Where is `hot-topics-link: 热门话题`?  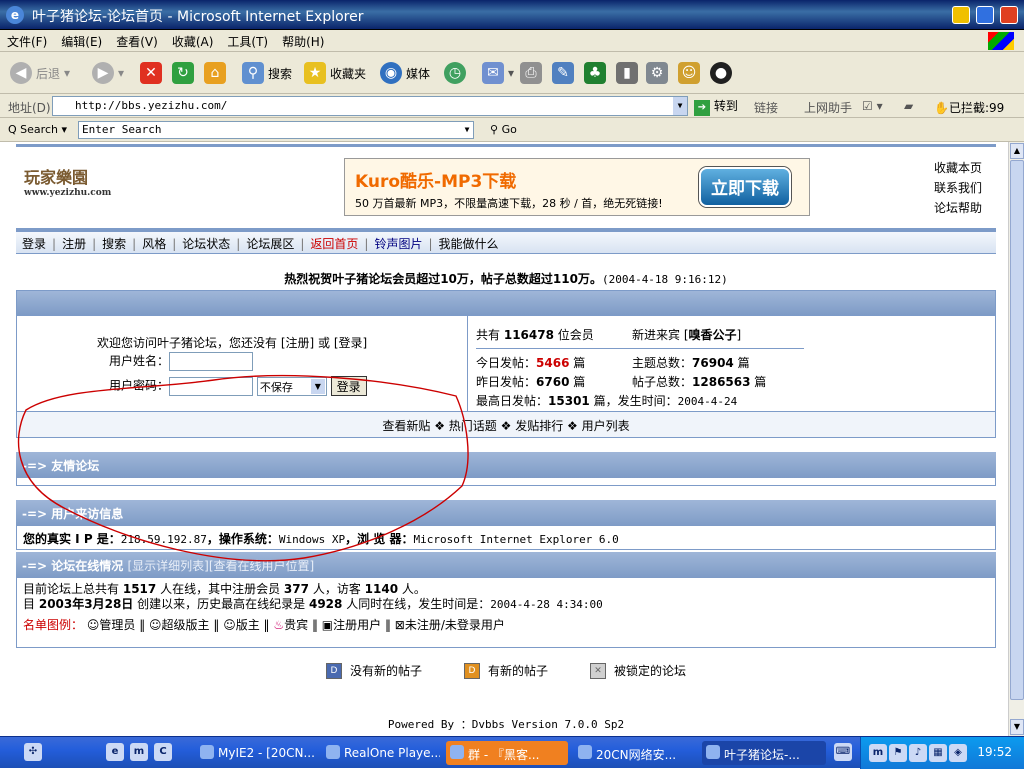 hot-topics-link: 热门话题 is located at coordinates (473, 426).